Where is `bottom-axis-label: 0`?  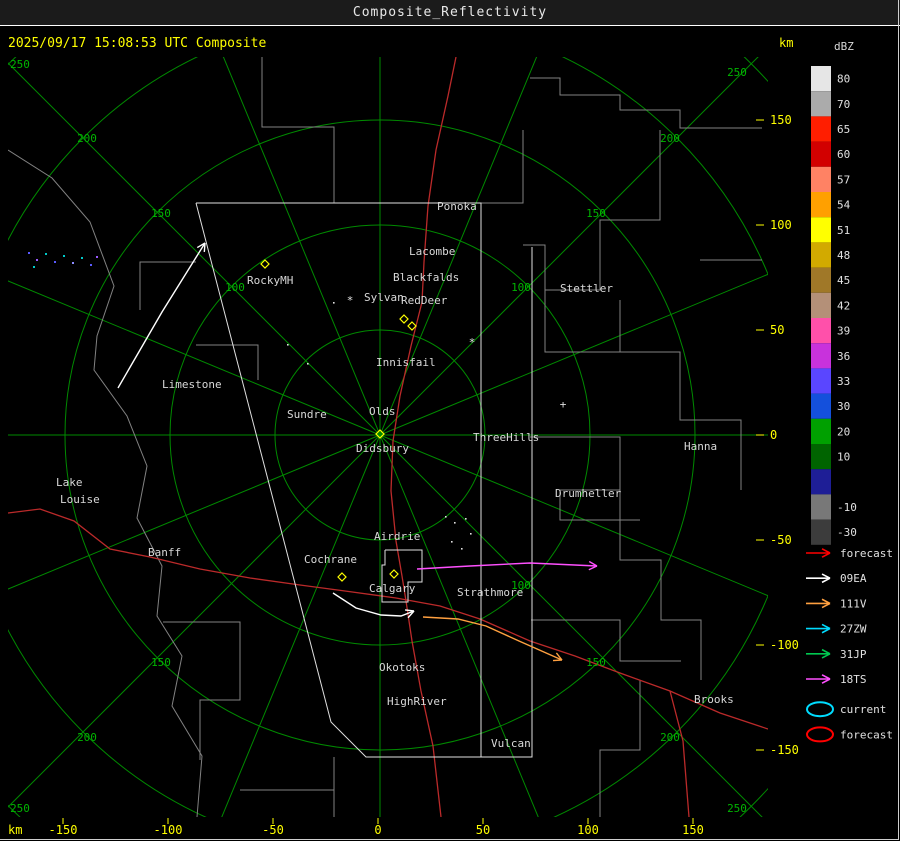
bottom-axis-label: 0 is located at coordinates (377, 830).